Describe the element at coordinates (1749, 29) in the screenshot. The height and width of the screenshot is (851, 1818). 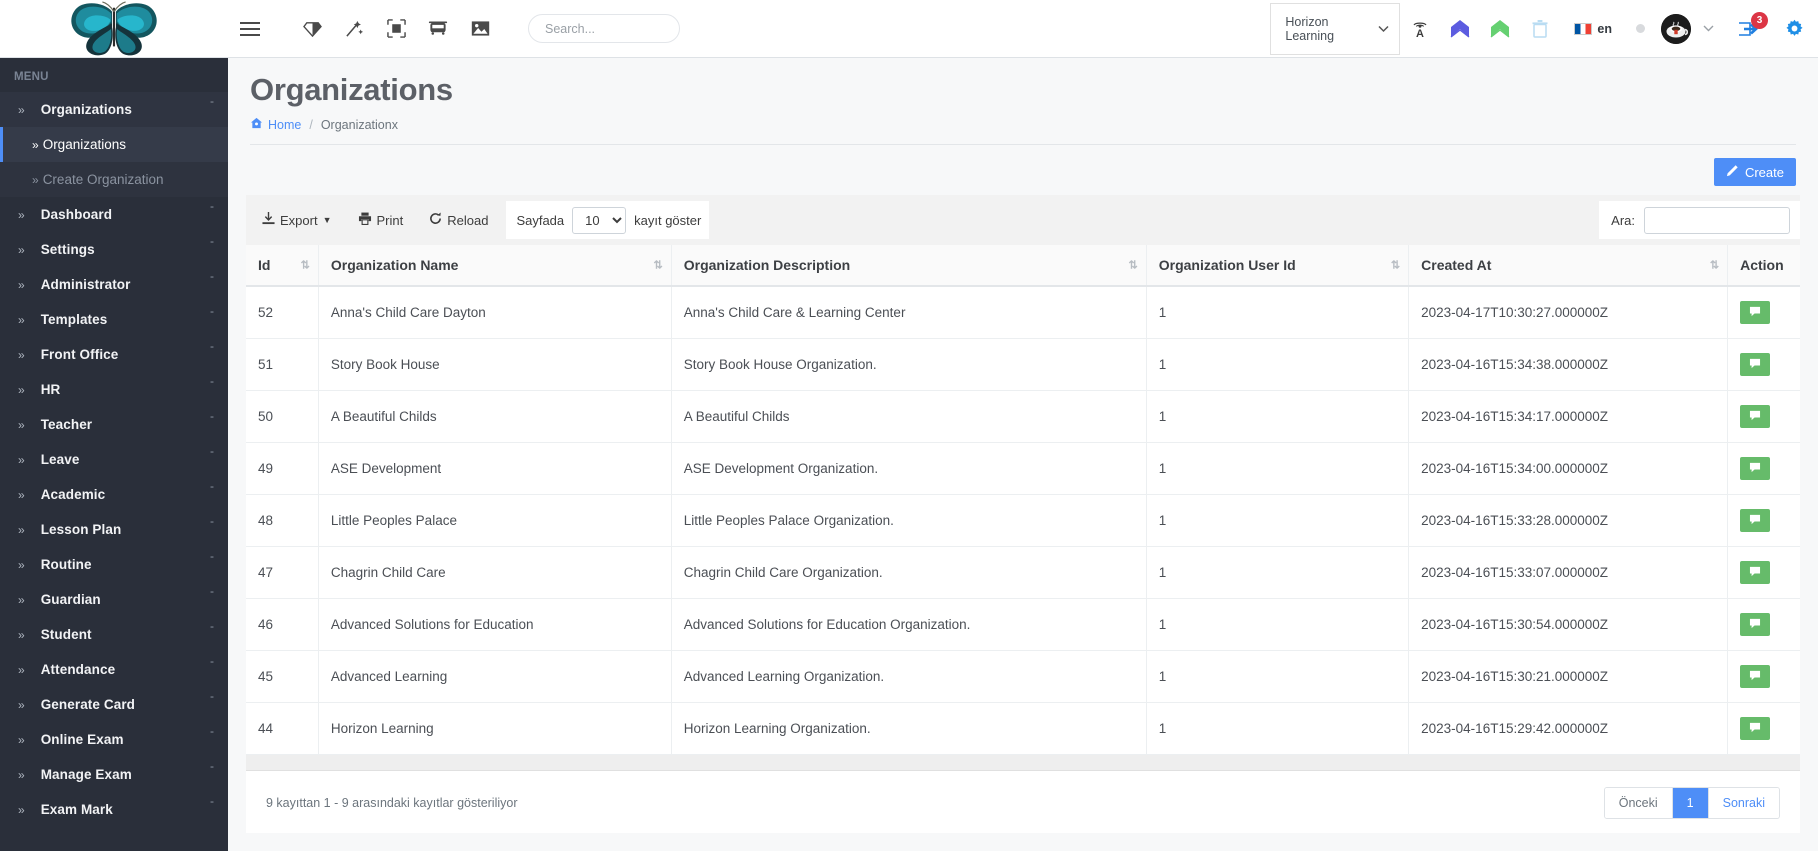
I see `logout-icon: 3` at that location.